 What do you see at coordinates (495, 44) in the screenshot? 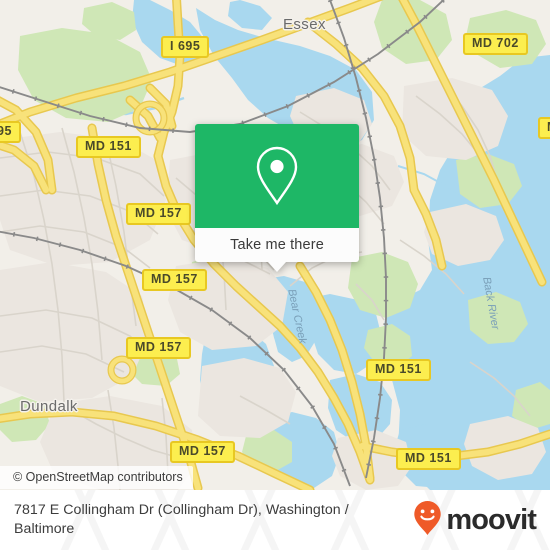
I see `road-shield-md-702: MD 702` at bounding box center [495, 44].